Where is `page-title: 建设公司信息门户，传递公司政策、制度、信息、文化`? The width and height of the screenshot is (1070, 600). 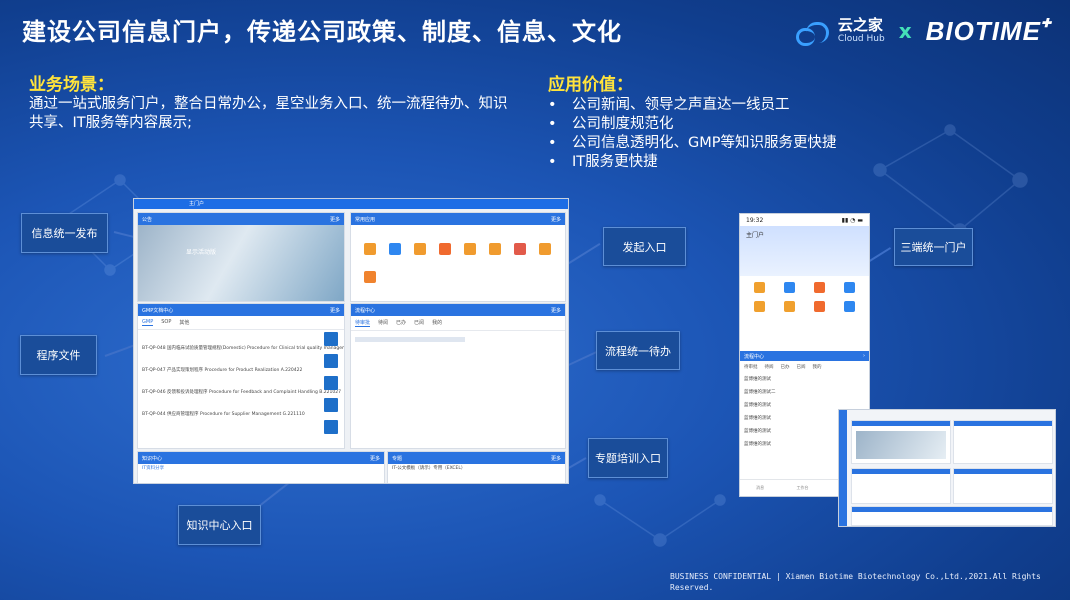 page-title: 建设公司信息门户，传递公司政策、制度、信息、文化 is located at coordinates (322, 32).